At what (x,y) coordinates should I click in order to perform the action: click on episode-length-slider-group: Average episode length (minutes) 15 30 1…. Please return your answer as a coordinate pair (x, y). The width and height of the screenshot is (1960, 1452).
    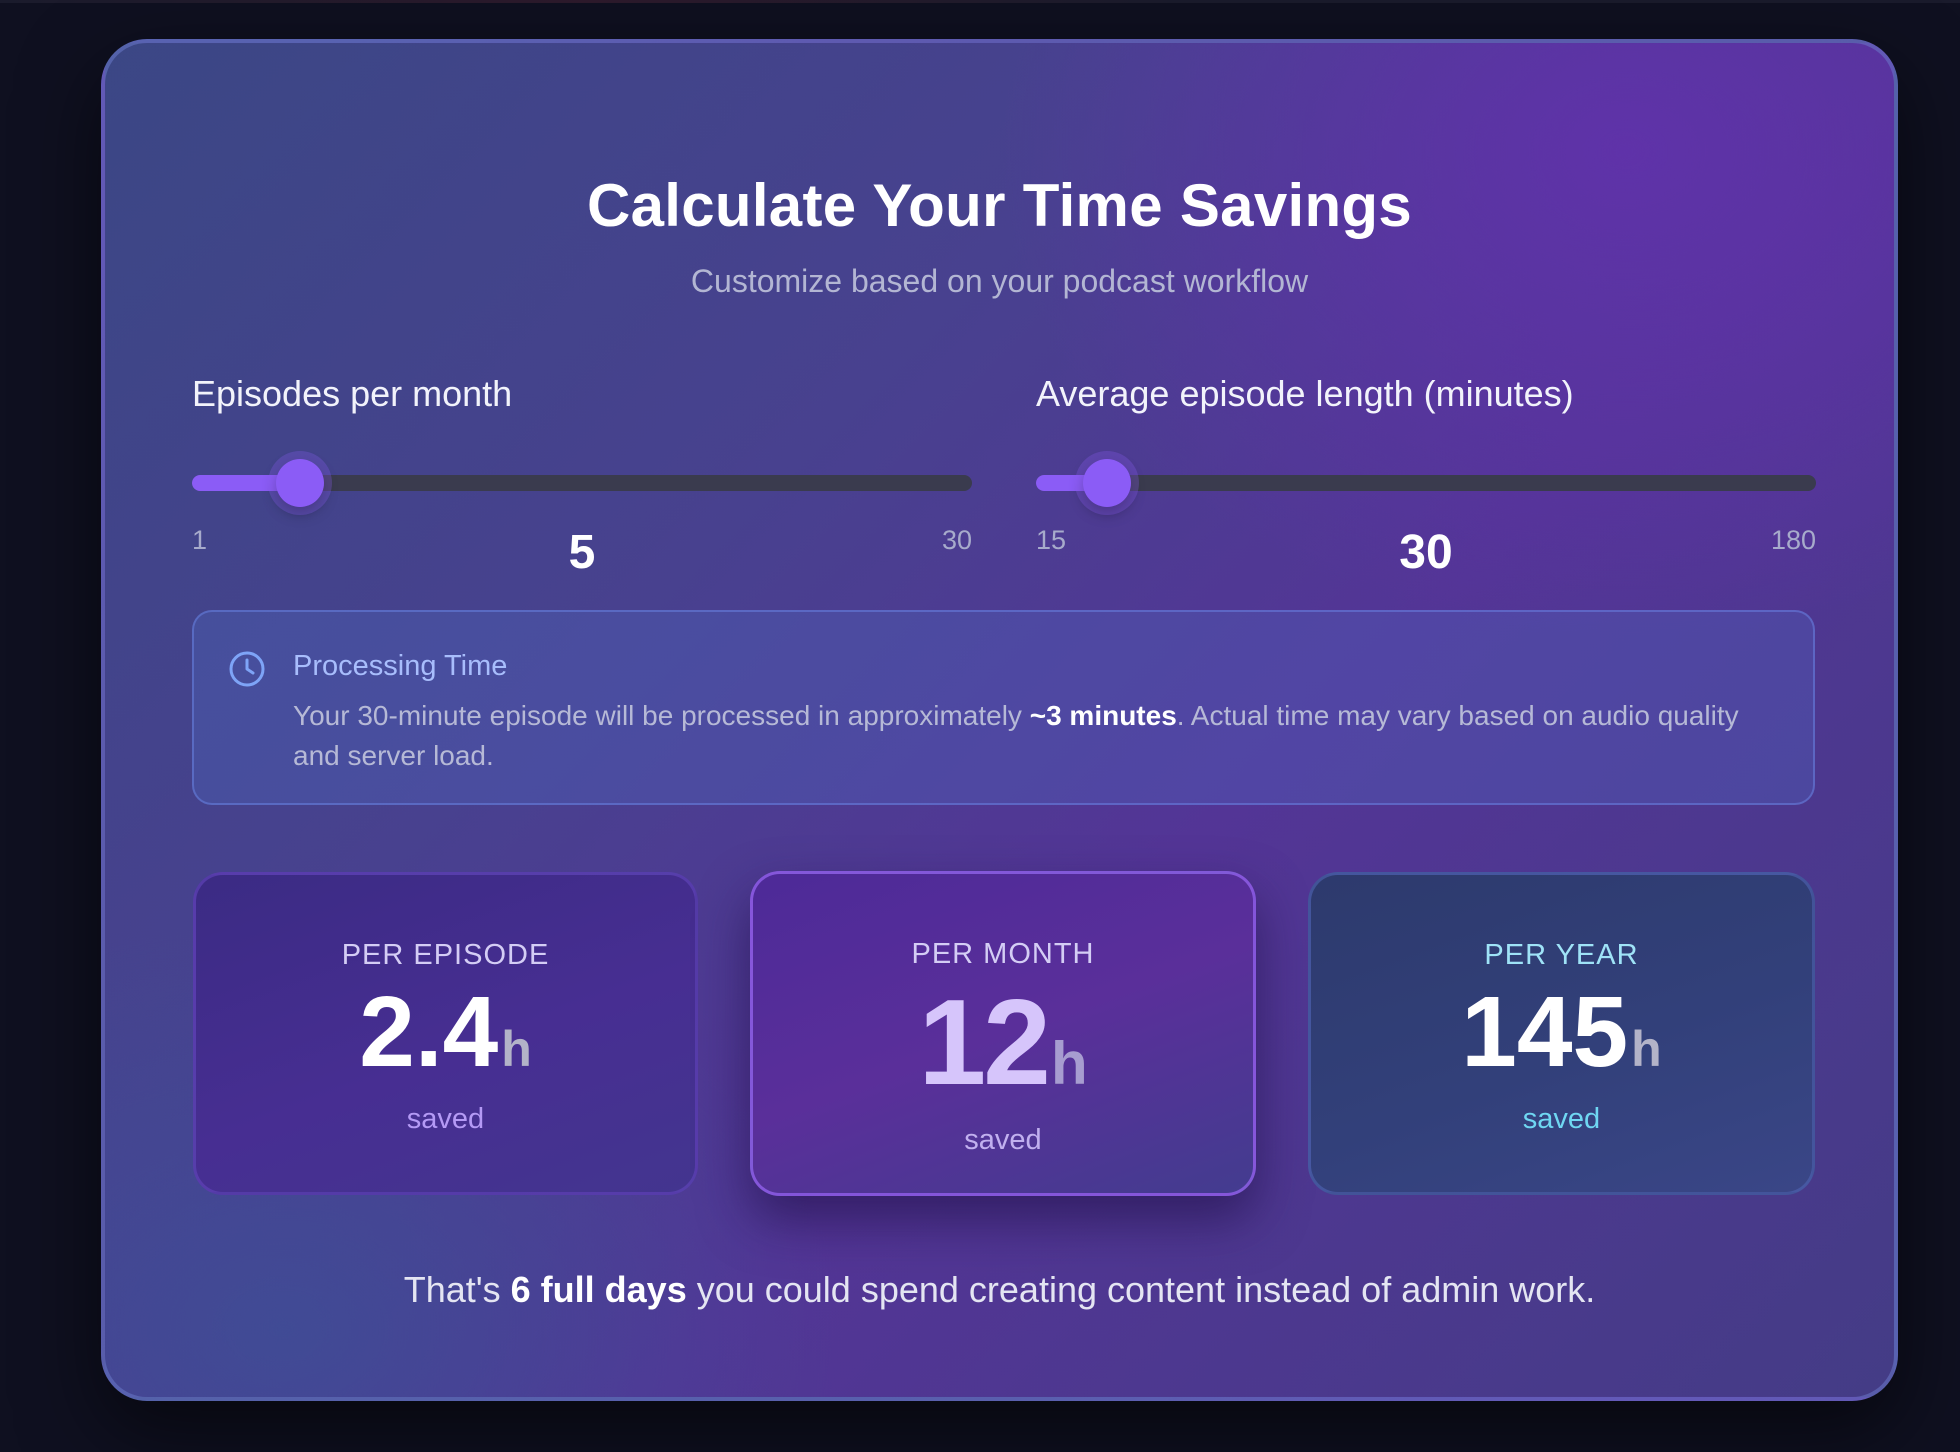
    Looking at the image, I should click on (1426, 483).